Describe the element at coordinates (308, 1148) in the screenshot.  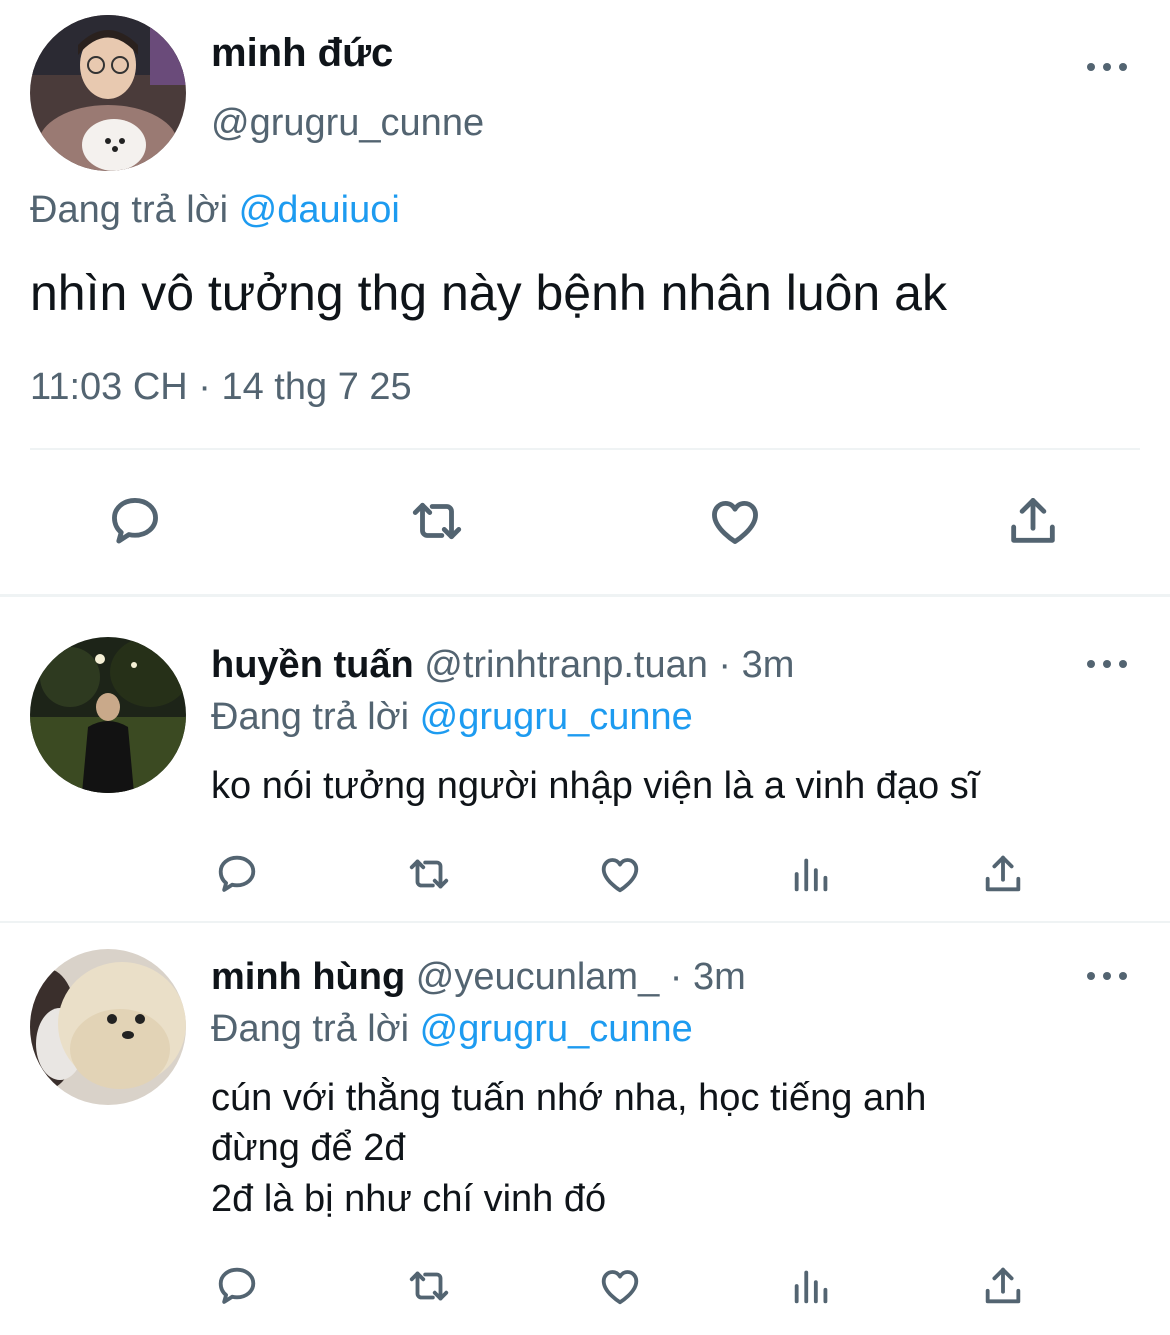
I see `reply-text-line: đừng để 2đ` at that location.